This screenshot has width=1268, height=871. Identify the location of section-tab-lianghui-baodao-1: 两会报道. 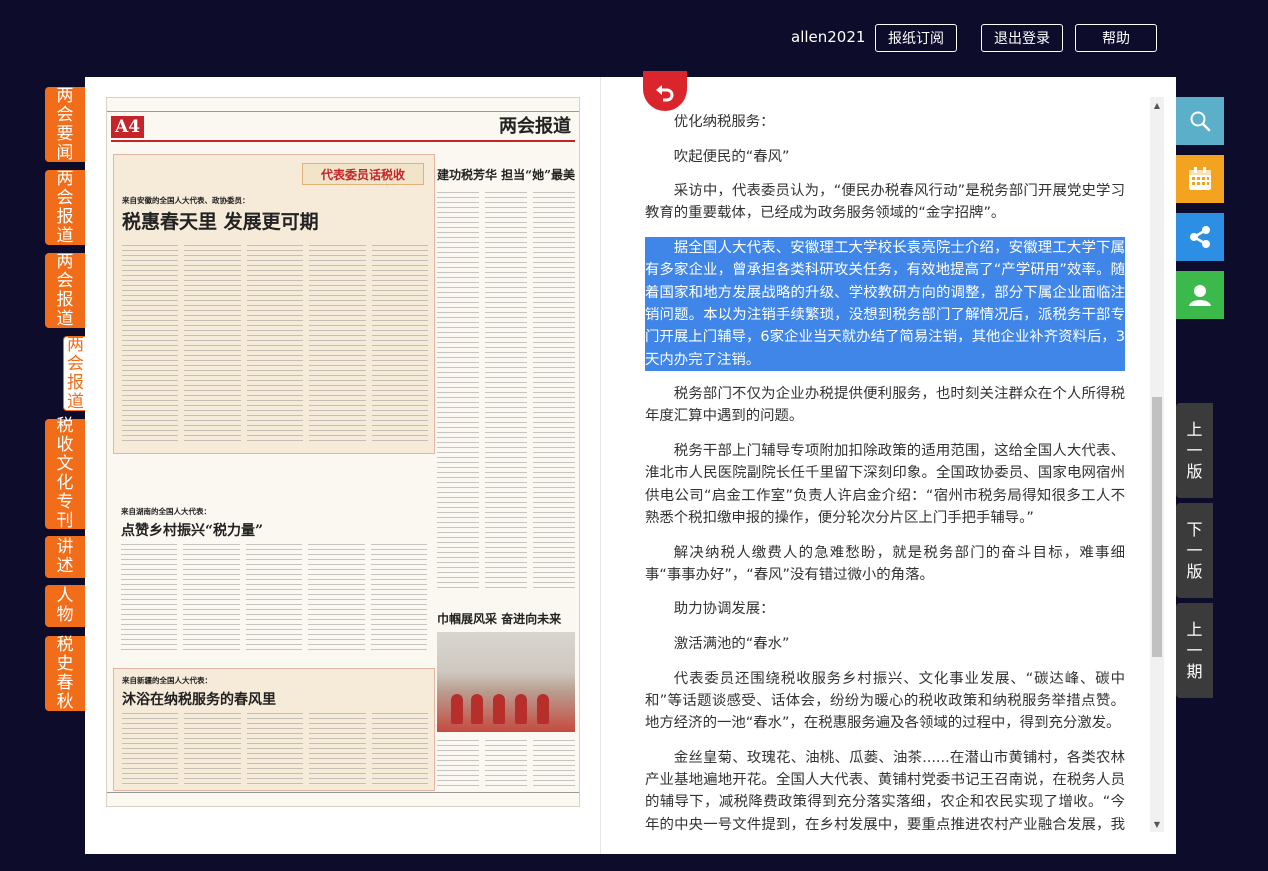
(65, 207).